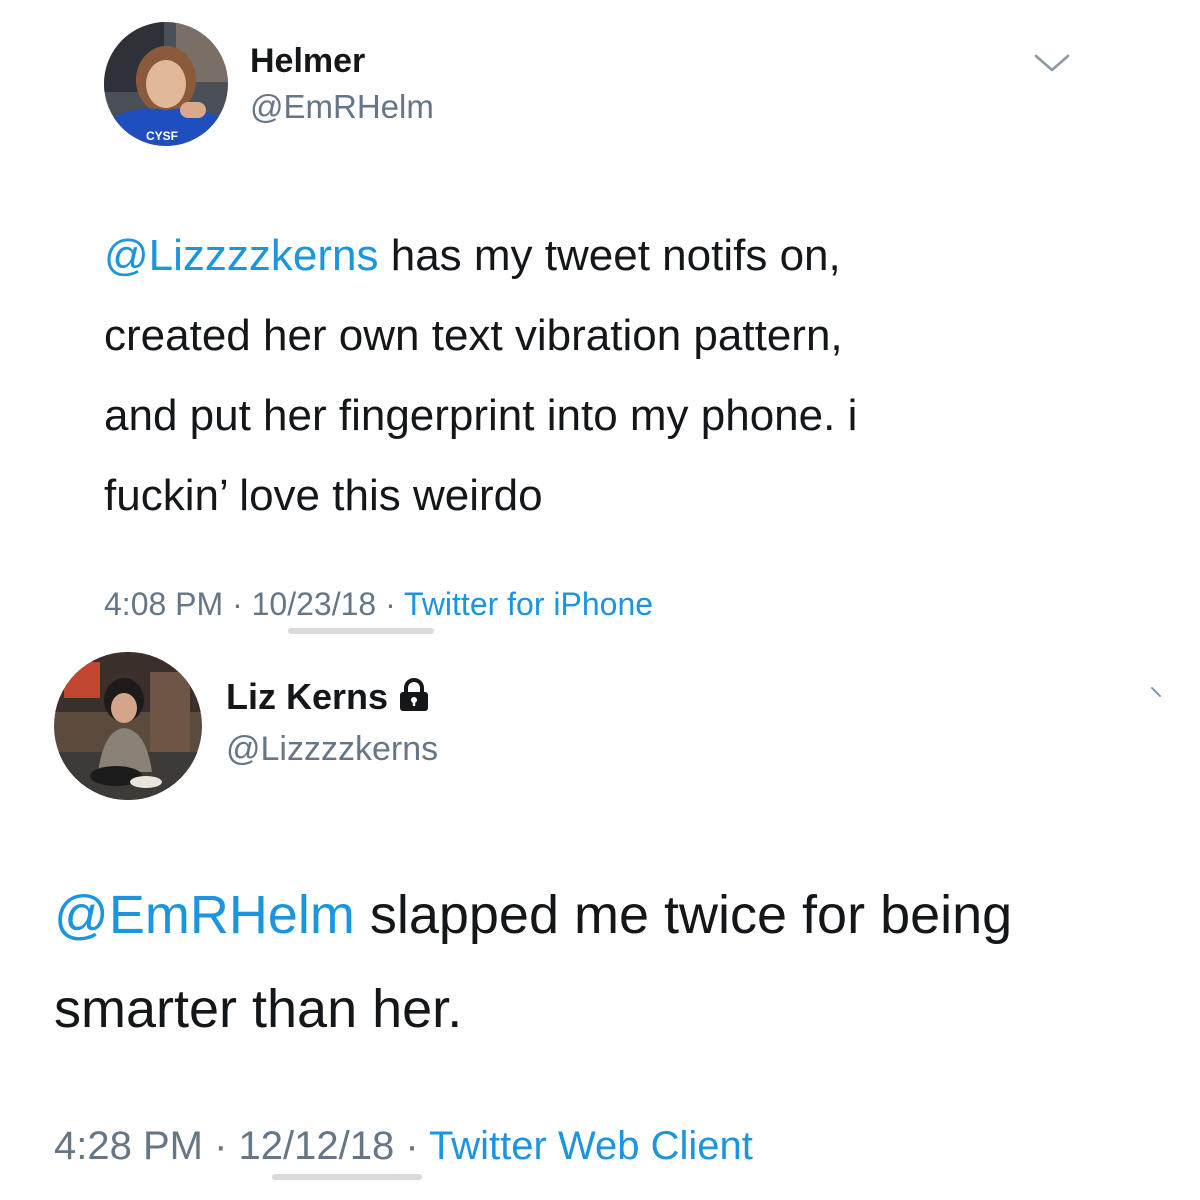  I want to click on tweet-line-1: @EmRHelm slapped me twice for being, so click(614, 915).